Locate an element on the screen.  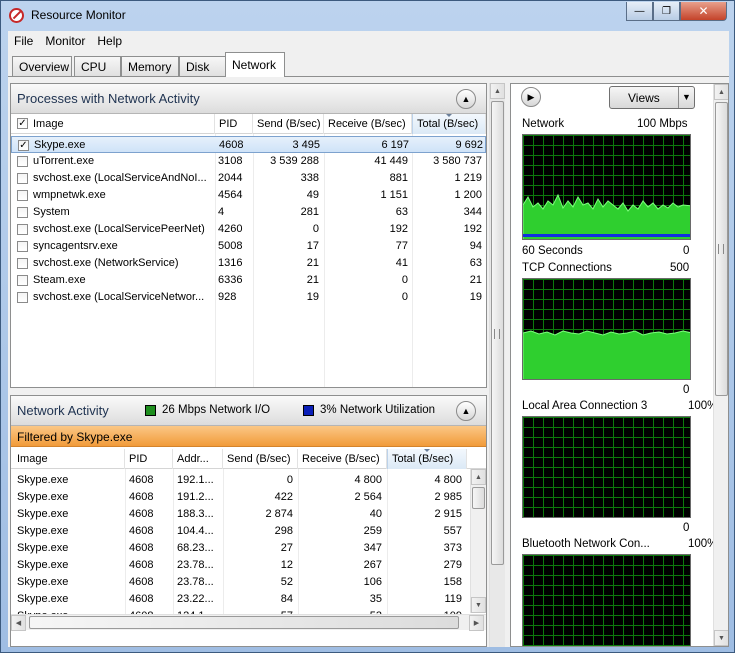
table-row: ✓ Skype.exe 4608 3 495 6 197 9 692 is located at coordinates (248, 144).